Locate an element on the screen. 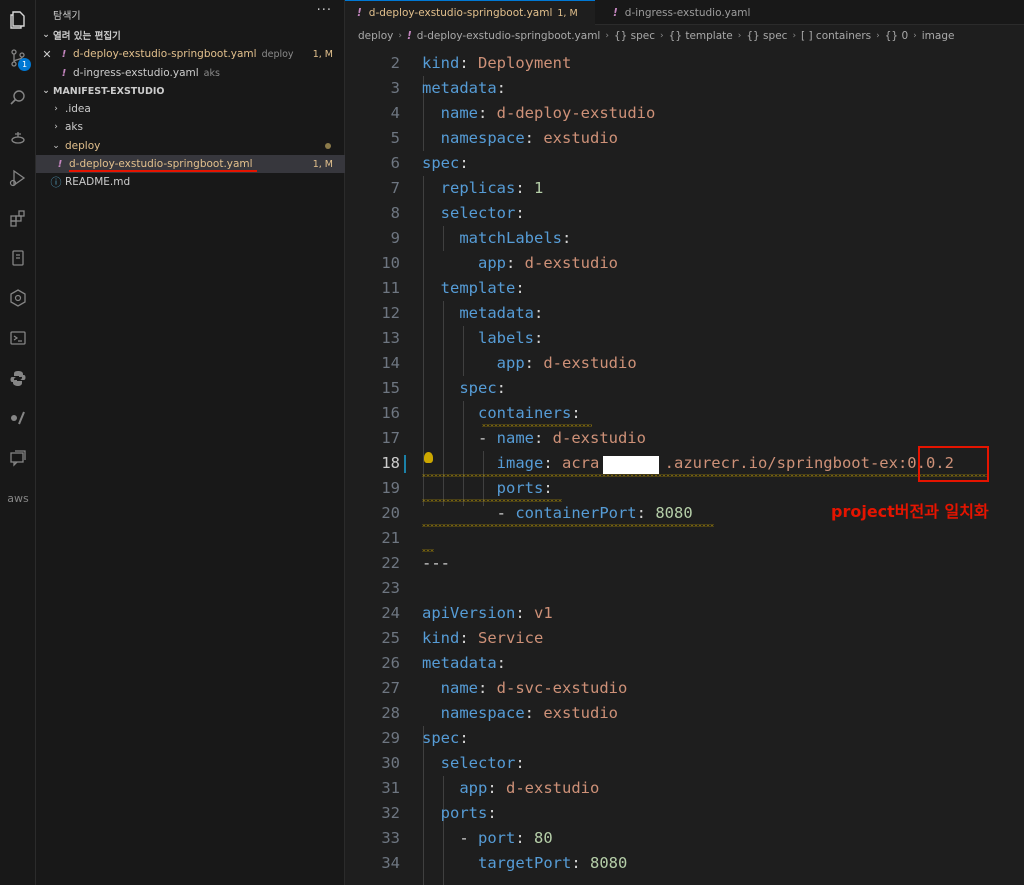  code-token: v1 is located at coordinates (543, 613).